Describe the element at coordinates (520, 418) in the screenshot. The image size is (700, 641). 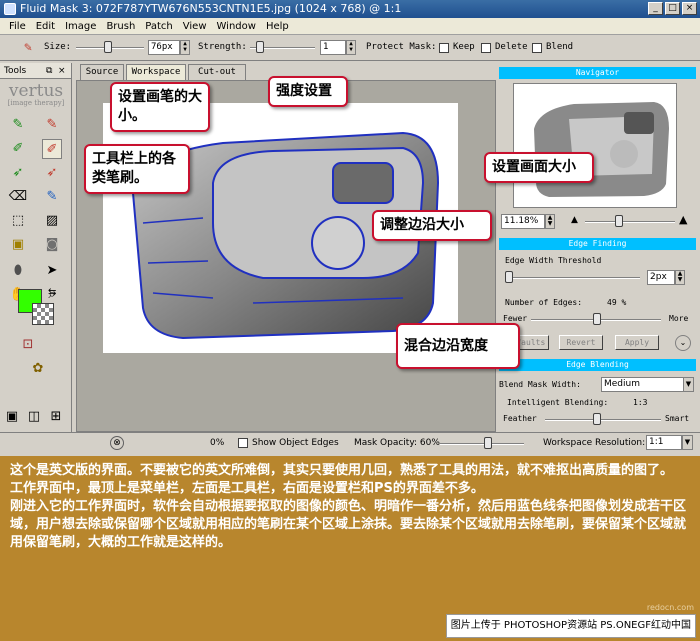
I see `feather-label: Feather` at that location.